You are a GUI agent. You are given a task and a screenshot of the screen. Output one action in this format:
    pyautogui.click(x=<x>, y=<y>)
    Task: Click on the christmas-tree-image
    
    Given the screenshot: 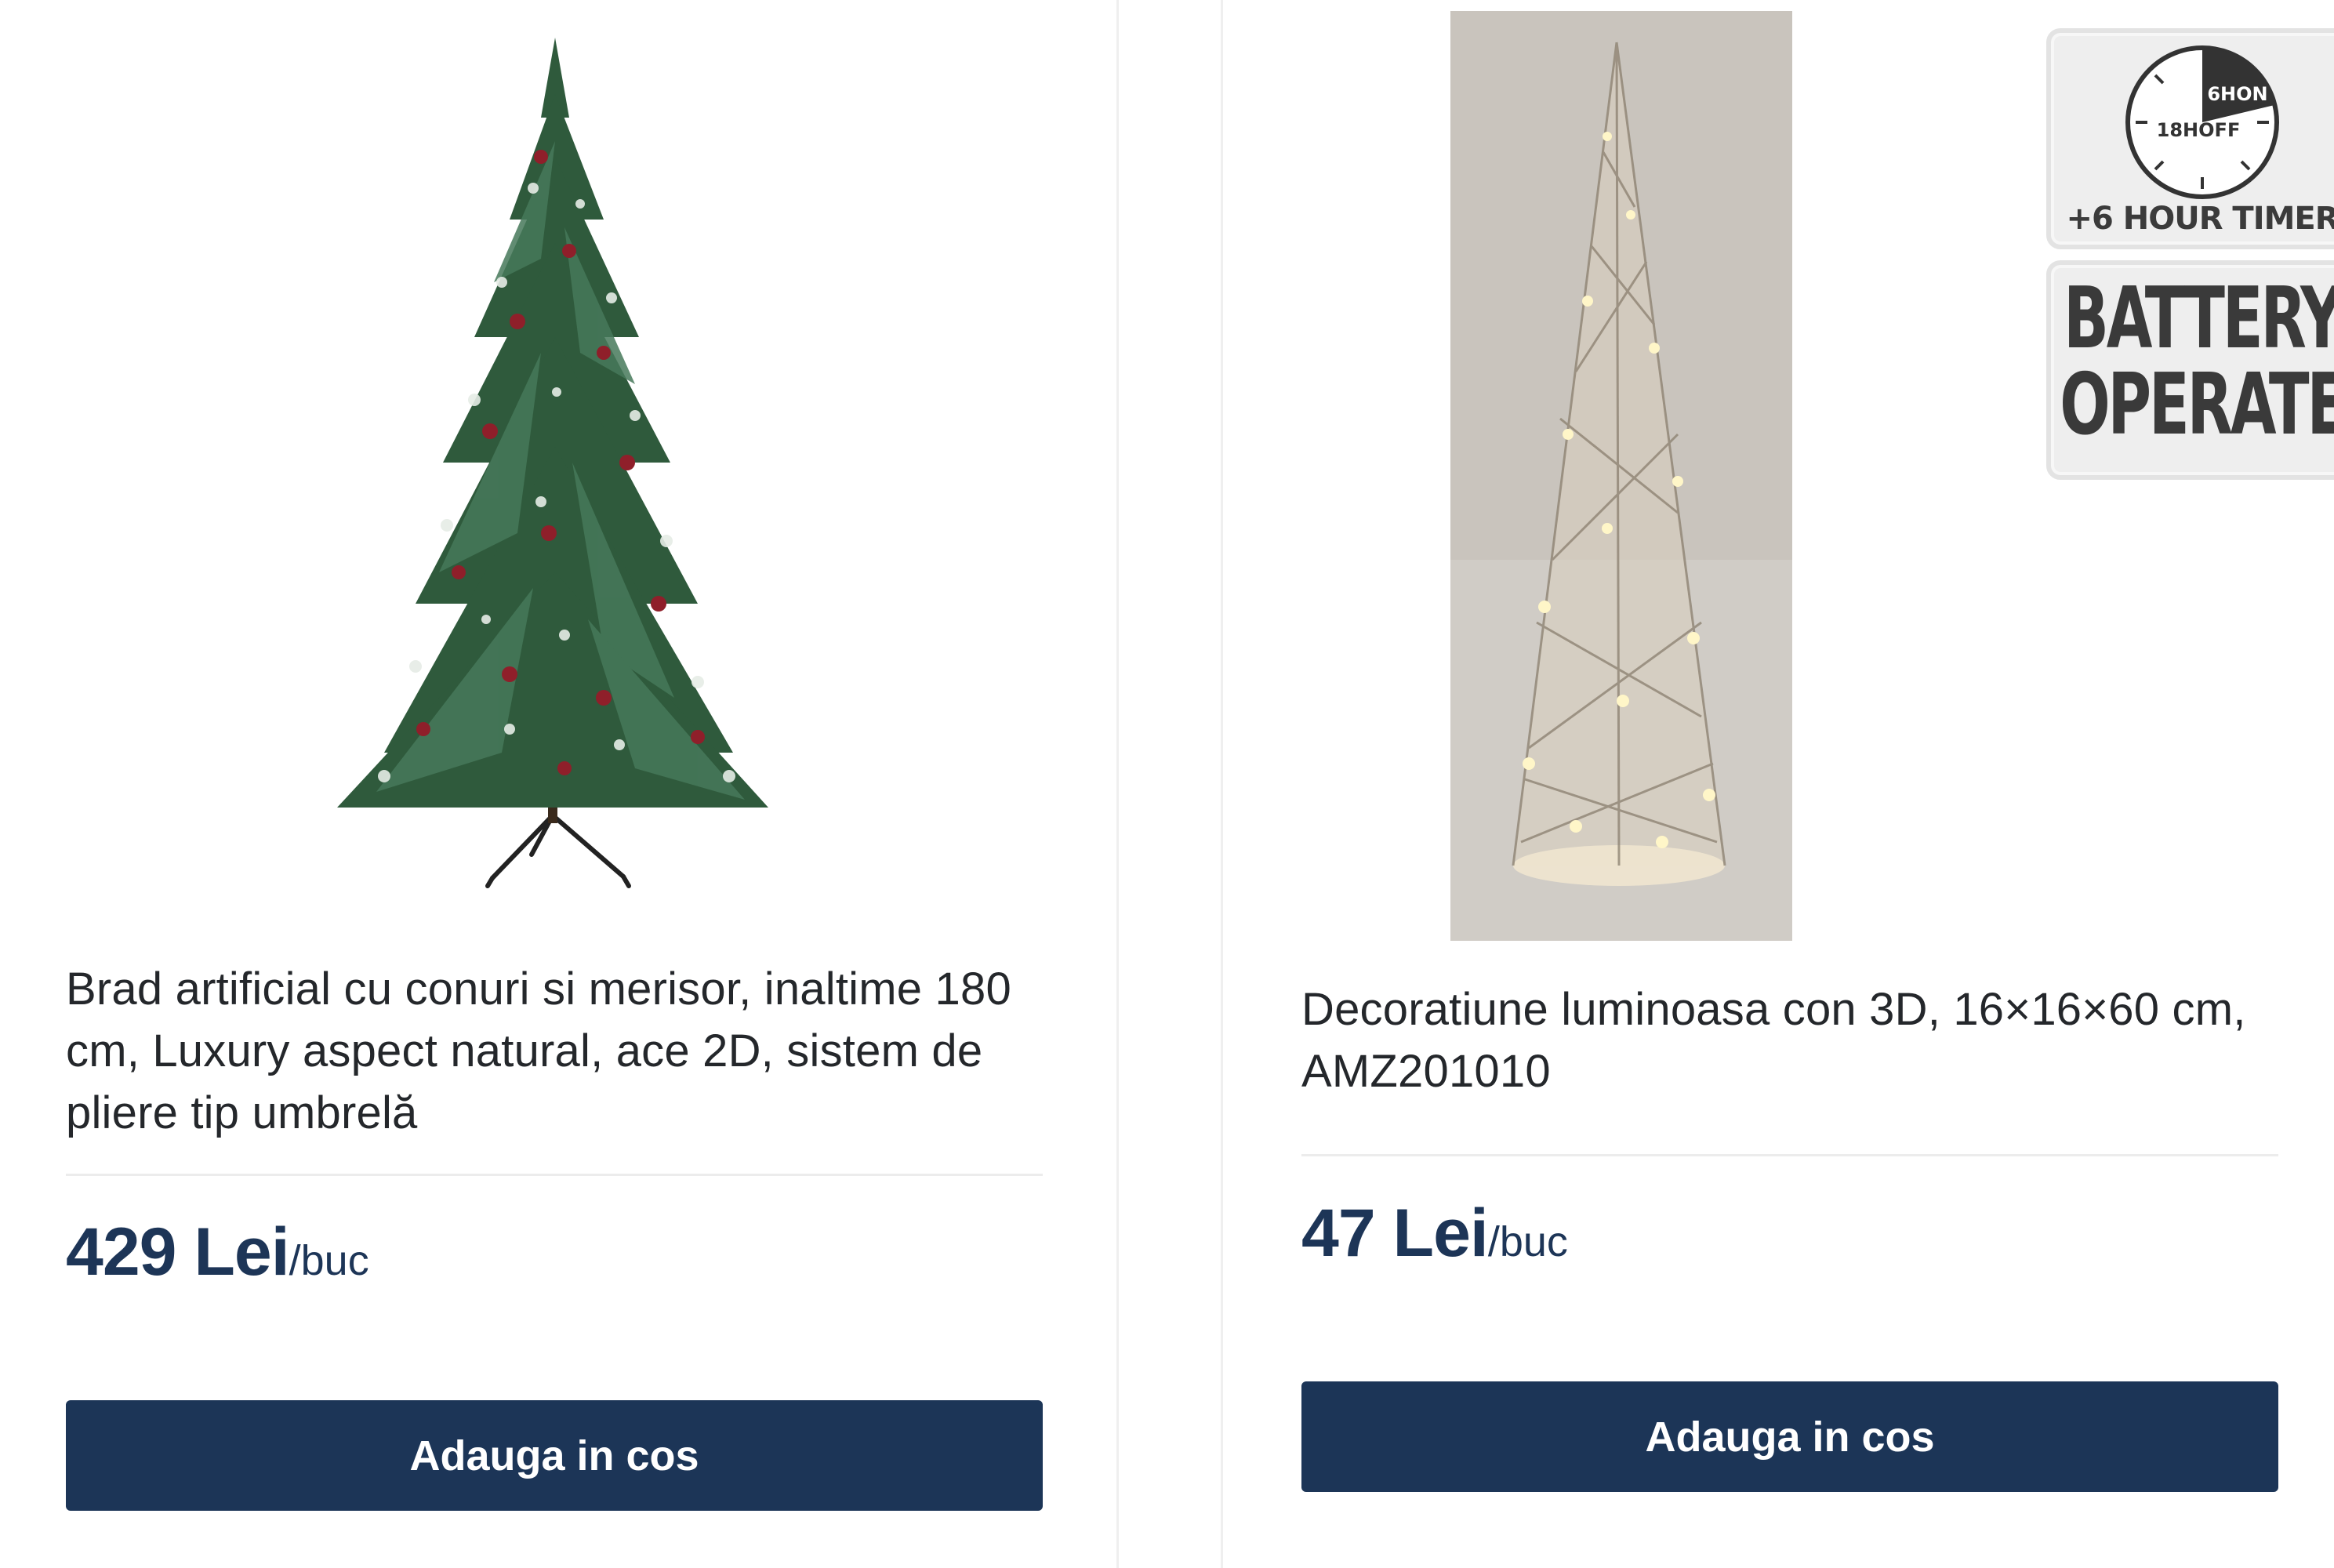 What is the action you would take?
    pyautogui.click(x=552, y=463)
    